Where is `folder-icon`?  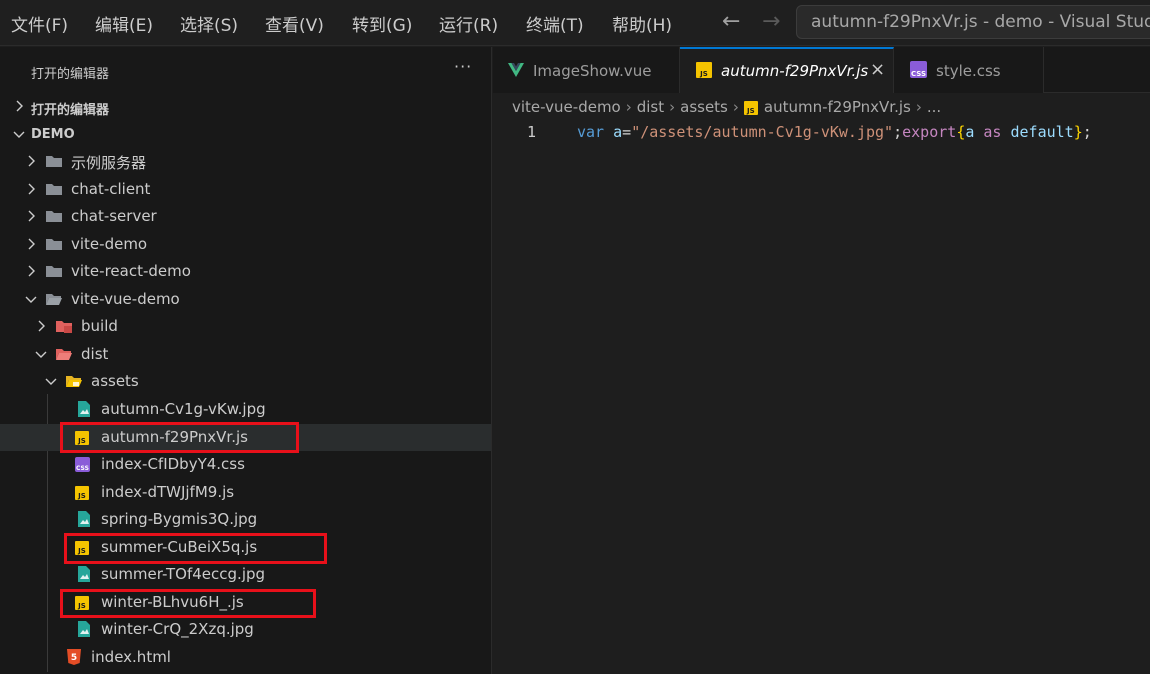 folder-icon is located at coordinates (54, 244).